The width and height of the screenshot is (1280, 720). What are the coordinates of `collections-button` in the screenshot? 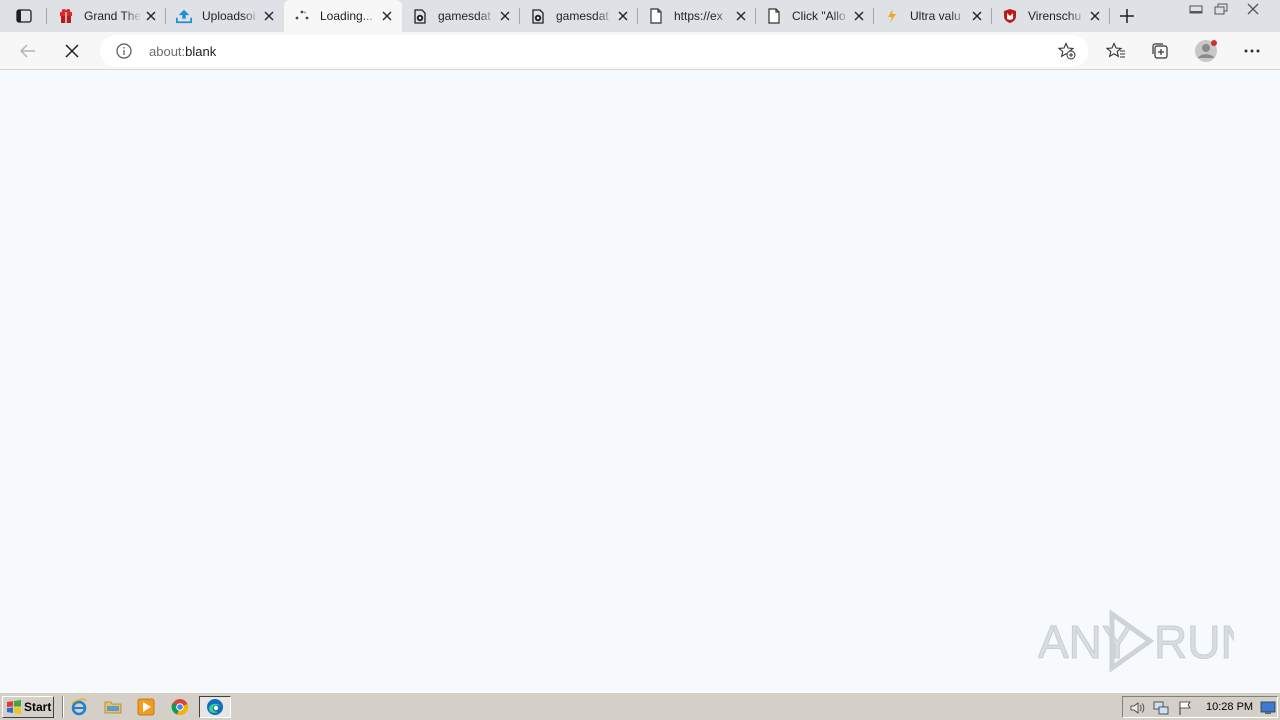 It's located at (1160, 51).